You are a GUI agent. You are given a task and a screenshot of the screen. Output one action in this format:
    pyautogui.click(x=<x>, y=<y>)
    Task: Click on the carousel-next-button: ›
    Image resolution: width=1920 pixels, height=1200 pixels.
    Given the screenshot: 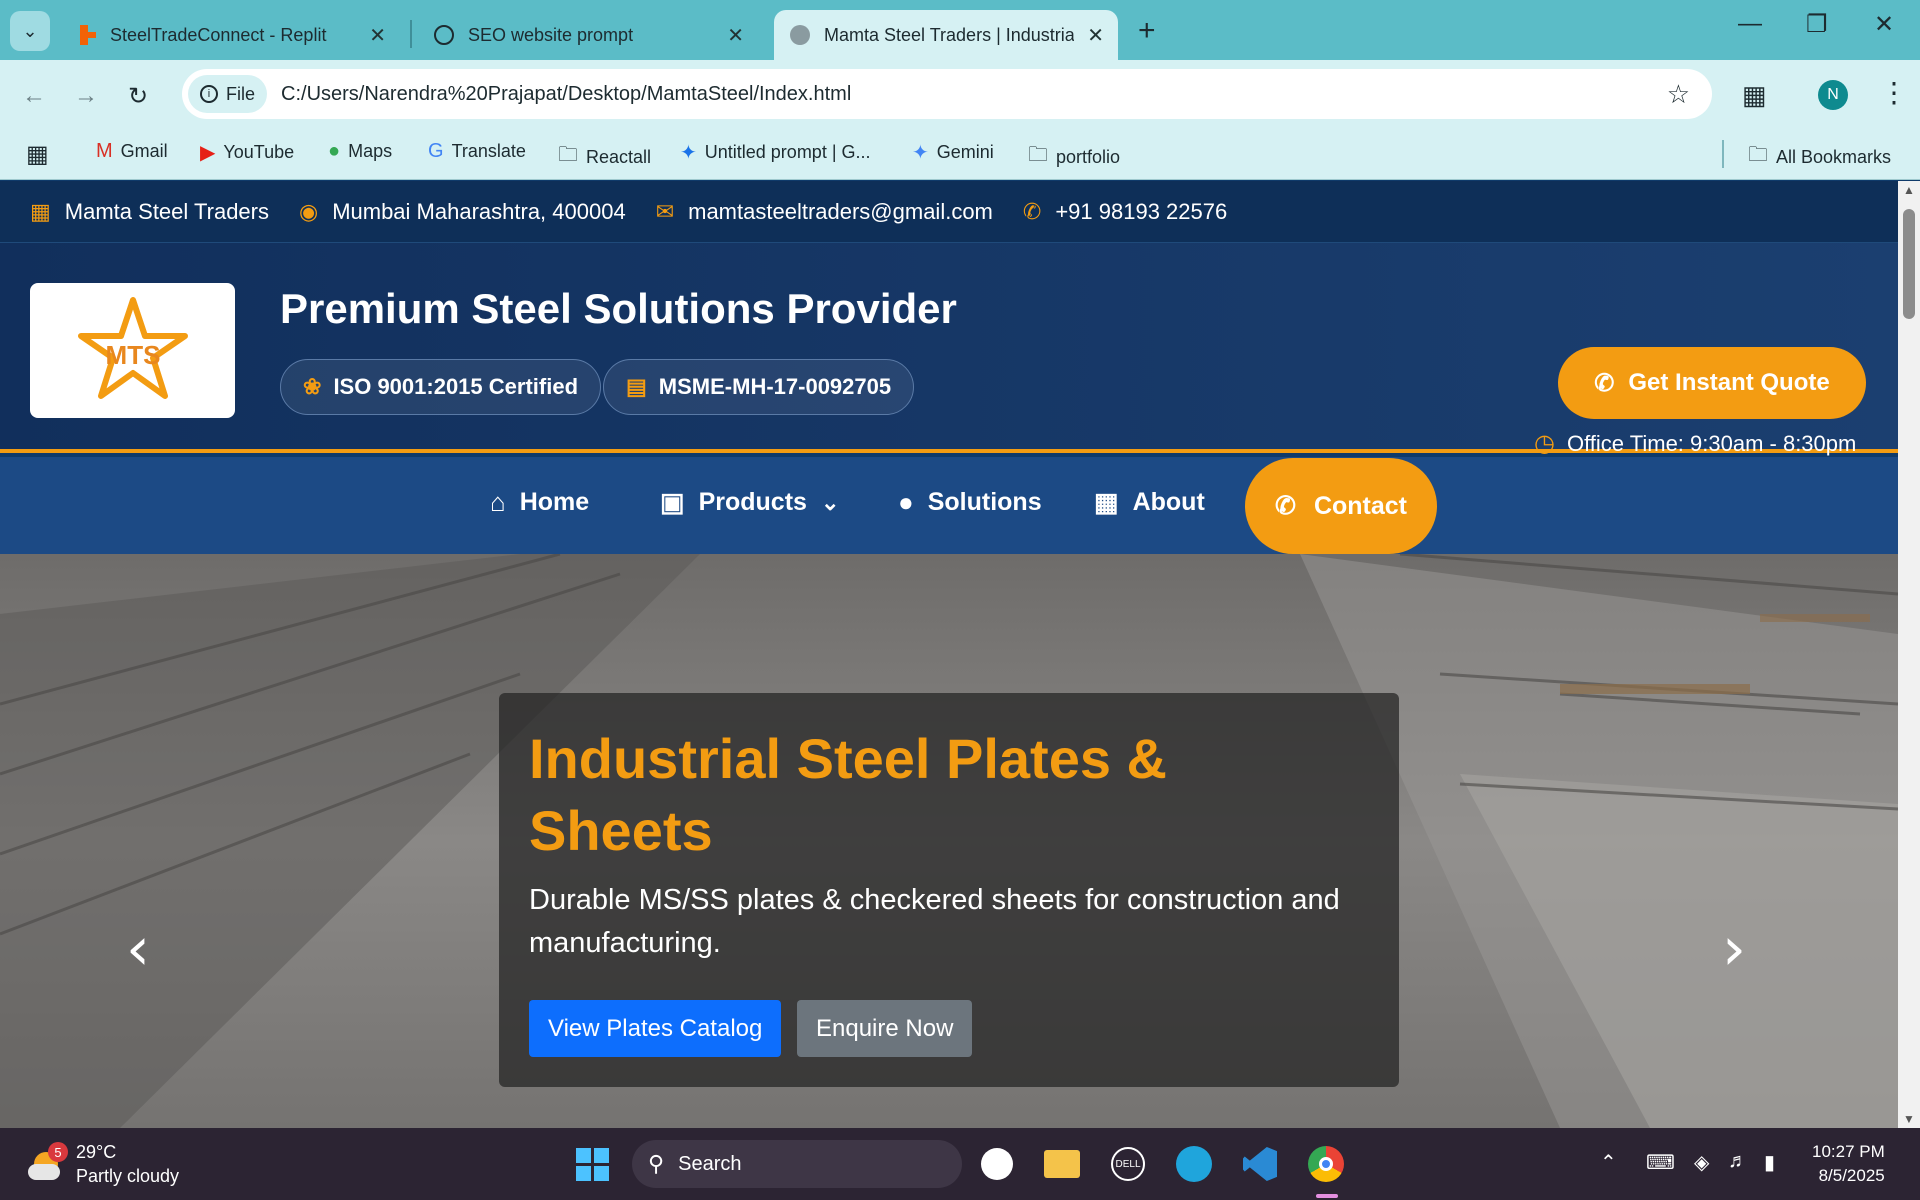 What is the action you would take?
    pyautogui.click(x=1734, y=949)
    